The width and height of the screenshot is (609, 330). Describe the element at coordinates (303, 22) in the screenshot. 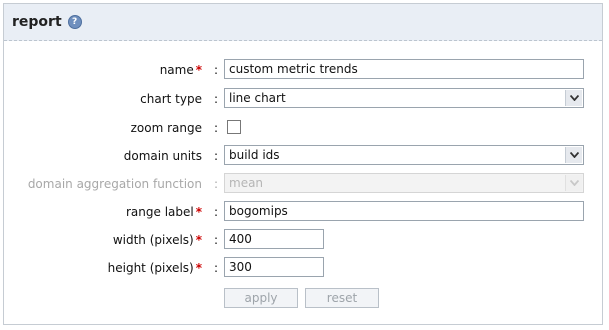

I see `panel-header: report ?` at that location.